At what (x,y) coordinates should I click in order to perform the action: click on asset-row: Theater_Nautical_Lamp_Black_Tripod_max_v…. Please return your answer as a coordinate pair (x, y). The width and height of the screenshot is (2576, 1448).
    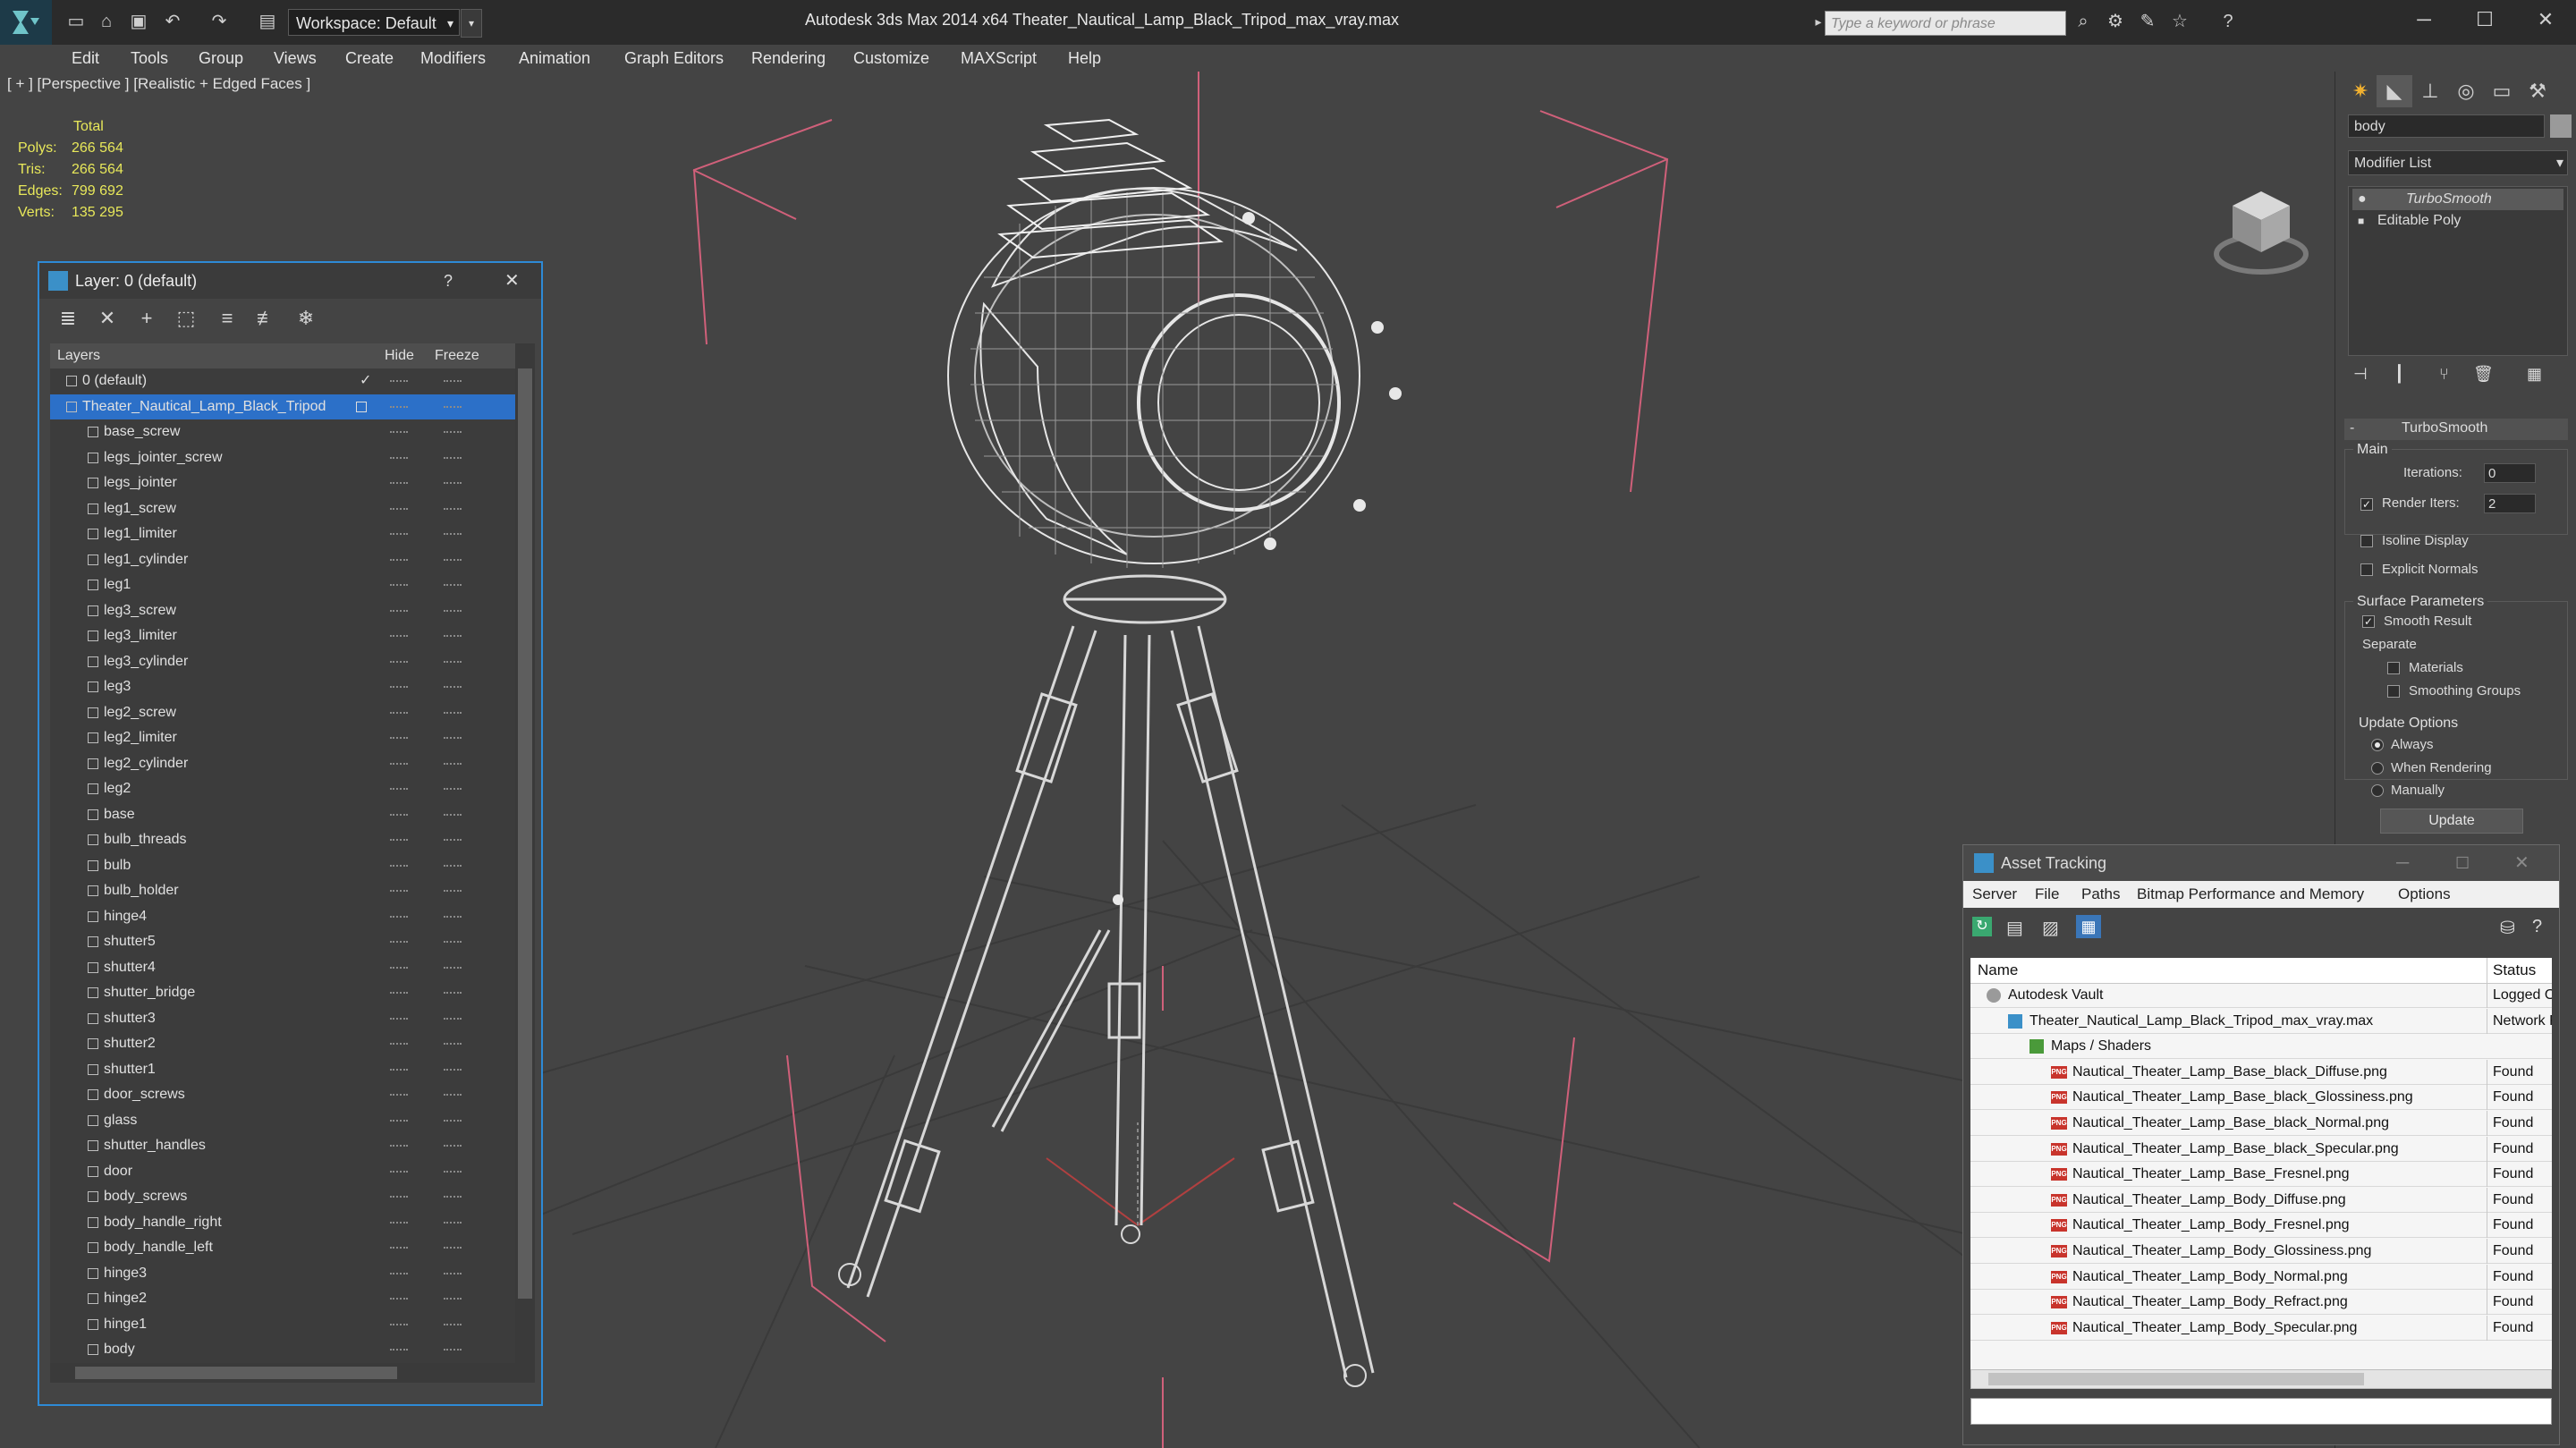
    Looking at the image, I should click on (2261, 1021).